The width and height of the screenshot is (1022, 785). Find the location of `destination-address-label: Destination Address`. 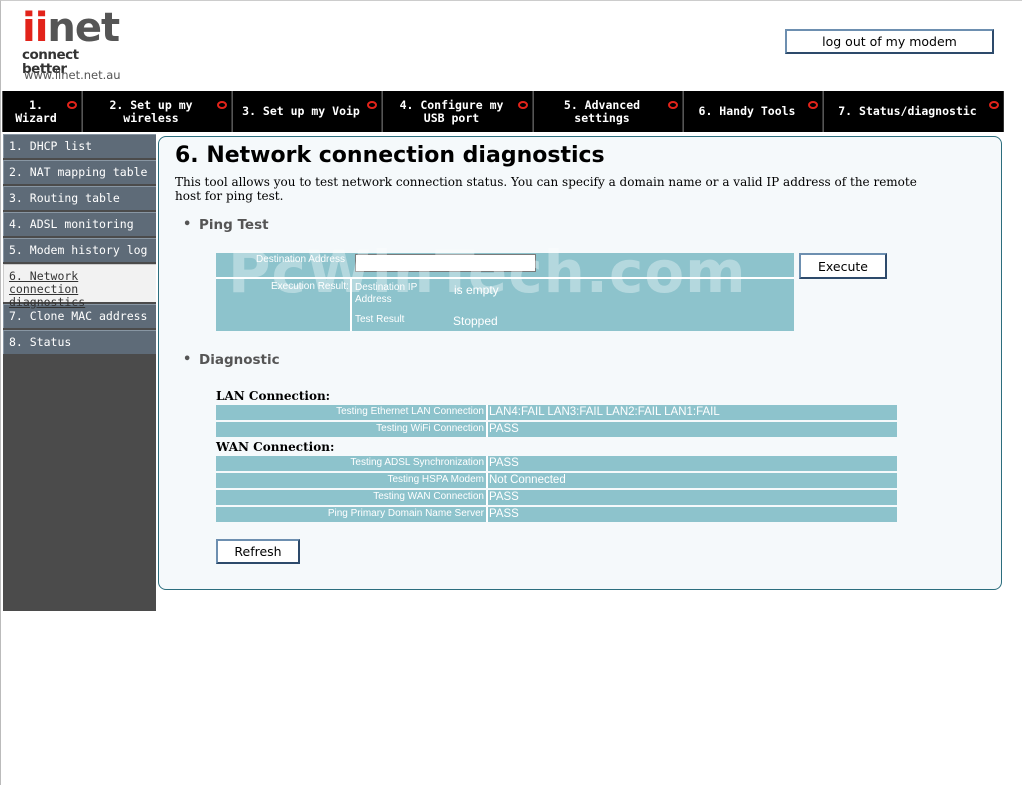

destination-address-label: Destination Address is located at coordinates (300, 259).